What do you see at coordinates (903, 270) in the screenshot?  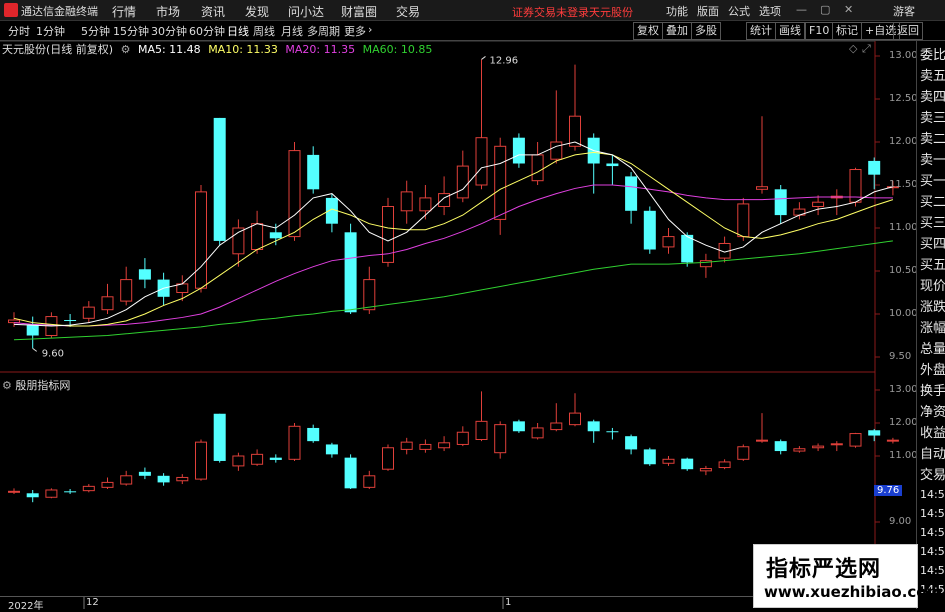 I see `price-tick: 10.50` at bounding box center [903, 270].